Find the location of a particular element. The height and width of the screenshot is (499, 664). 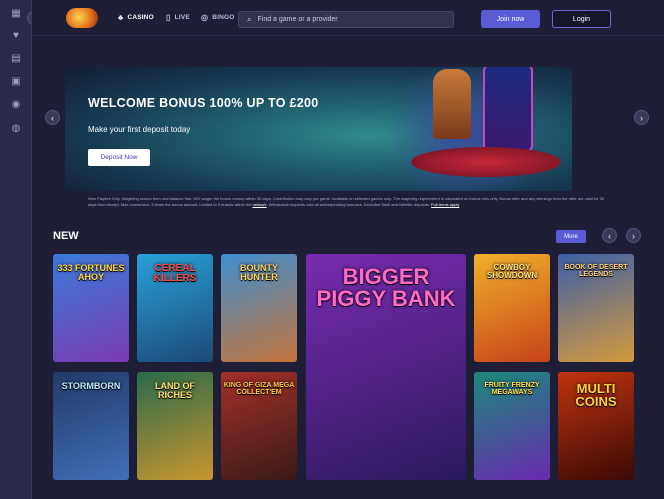

game-title: BOOK OF DESERT LEGENDS is located at coordinates (596, 271).